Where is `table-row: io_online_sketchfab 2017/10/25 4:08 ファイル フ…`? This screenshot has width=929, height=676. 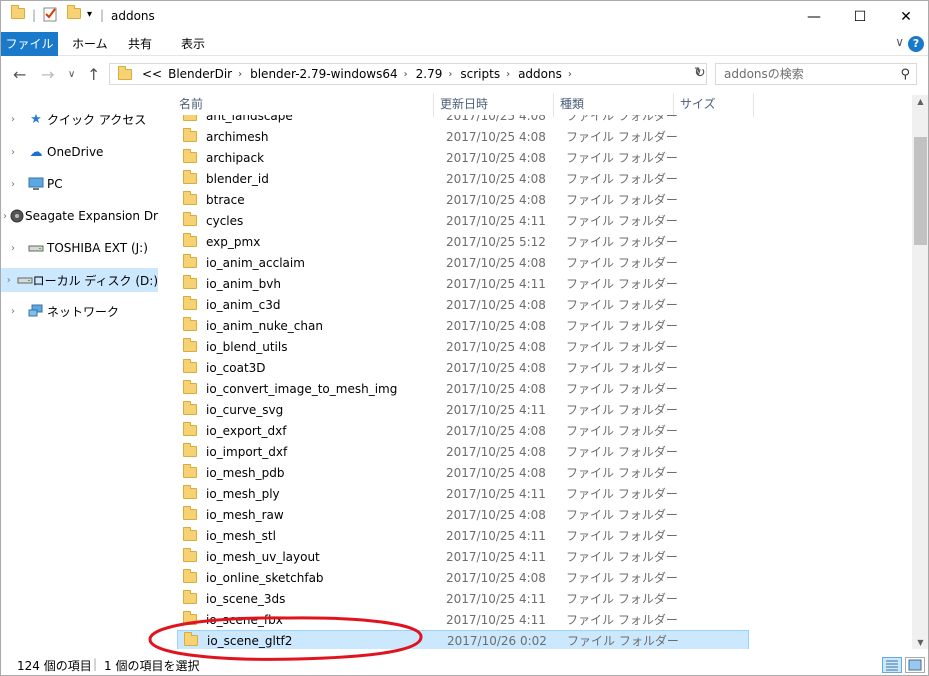 table-row: io_online_sketchfab 2017/10/25 4:08 ファイル フ… is located at coordinates (463, 577).